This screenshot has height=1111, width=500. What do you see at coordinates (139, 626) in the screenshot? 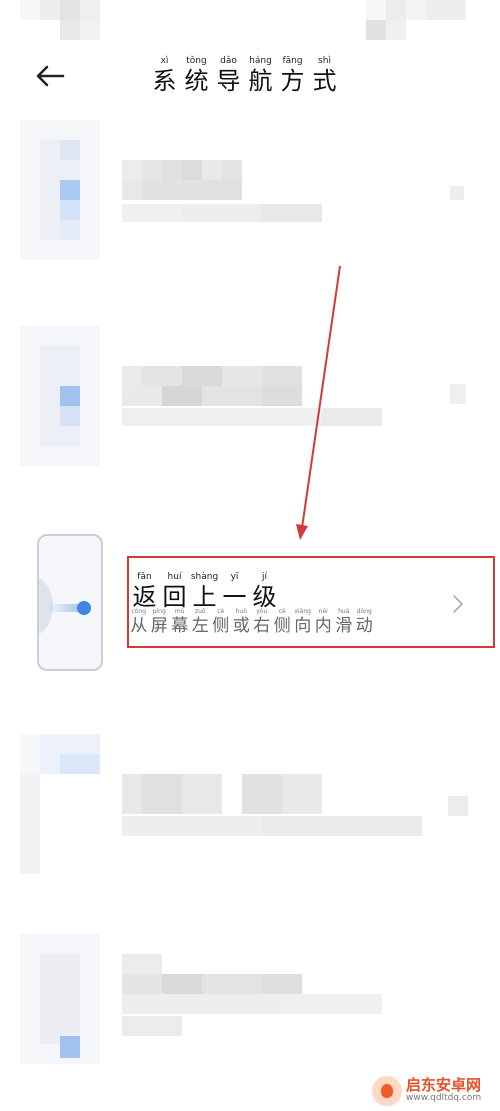
I see `item-subtitle-hanzi: 从` at bounding box center [139, 626].